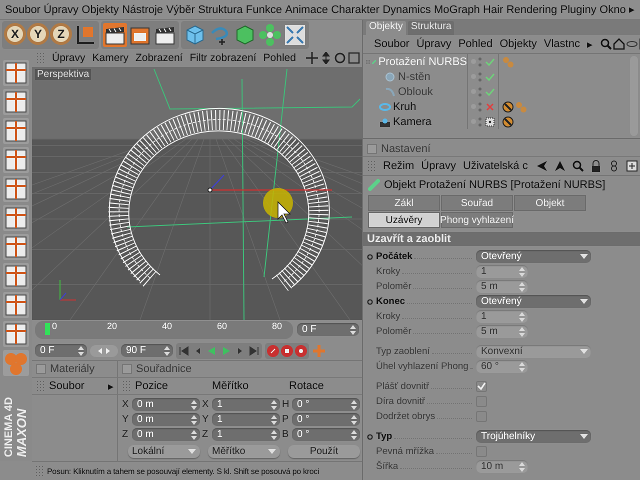 The height and width of the screenshot is (480, 640). I want to click on frame-field: 0 F, so click(328, 329).